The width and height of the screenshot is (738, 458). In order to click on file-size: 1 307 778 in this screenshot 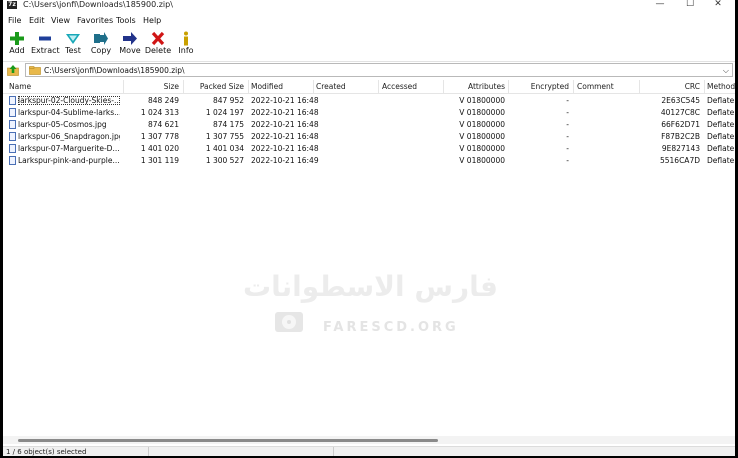, I will do `click(159, 136)`.